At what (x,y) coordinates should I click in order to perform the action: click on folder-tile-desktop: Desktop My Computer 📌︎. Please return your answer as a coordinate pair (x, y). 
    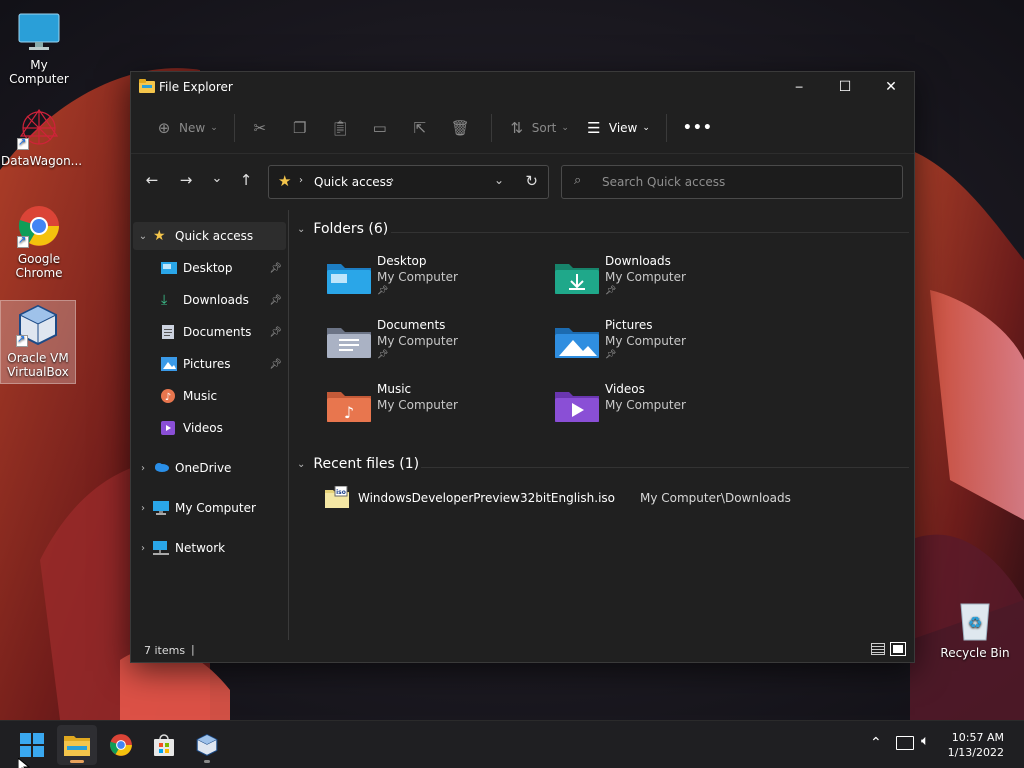
    Looking at the image, I should click on (437, 282).